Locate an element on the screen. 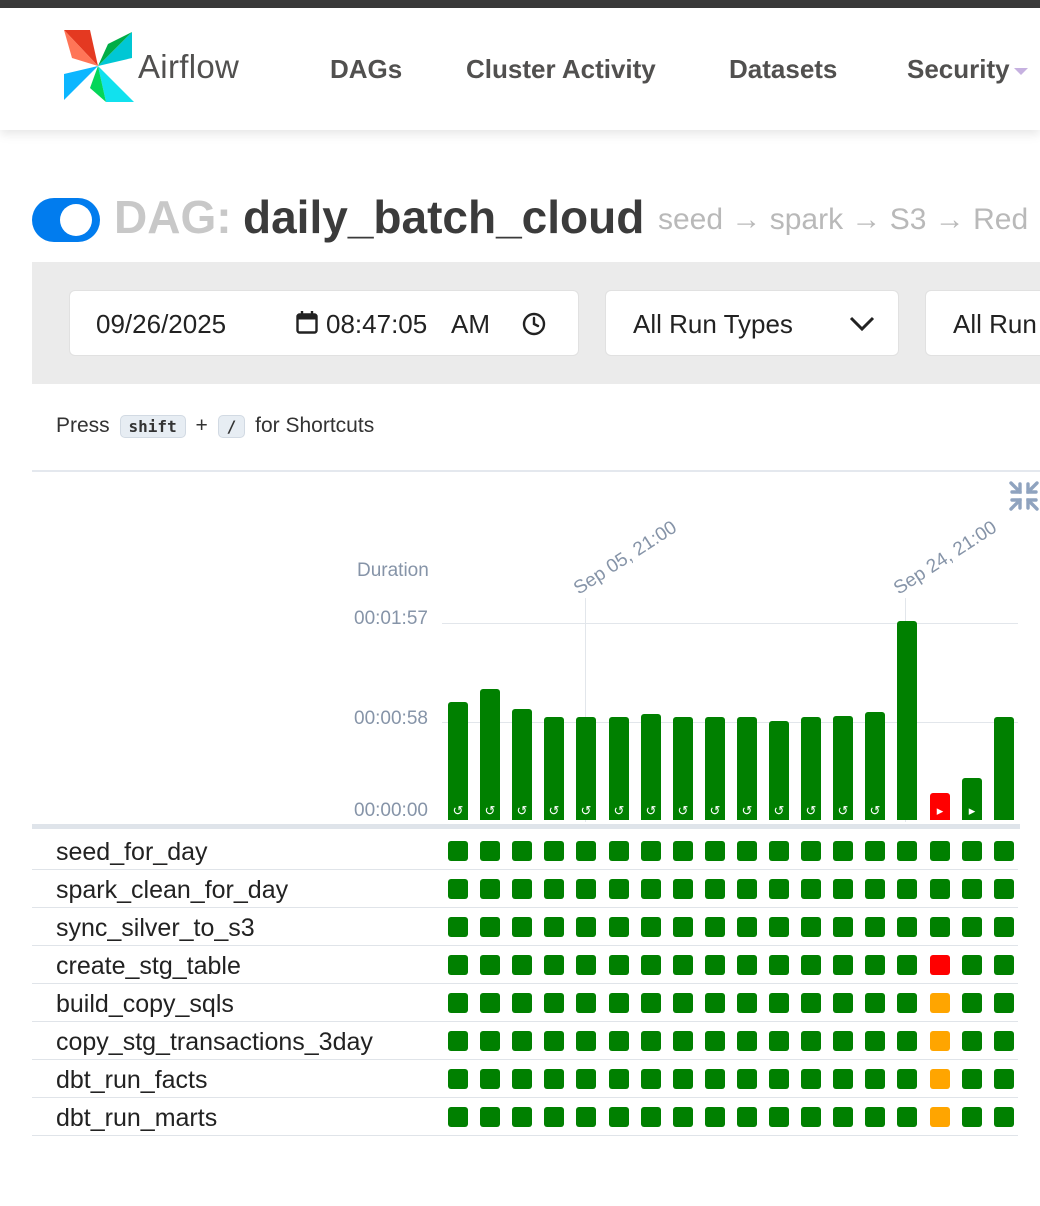 Image resolution: width=1040 pixels, height=1206 pixels. task-name: build_copy_sqls is located at coordinates (145, 1004).